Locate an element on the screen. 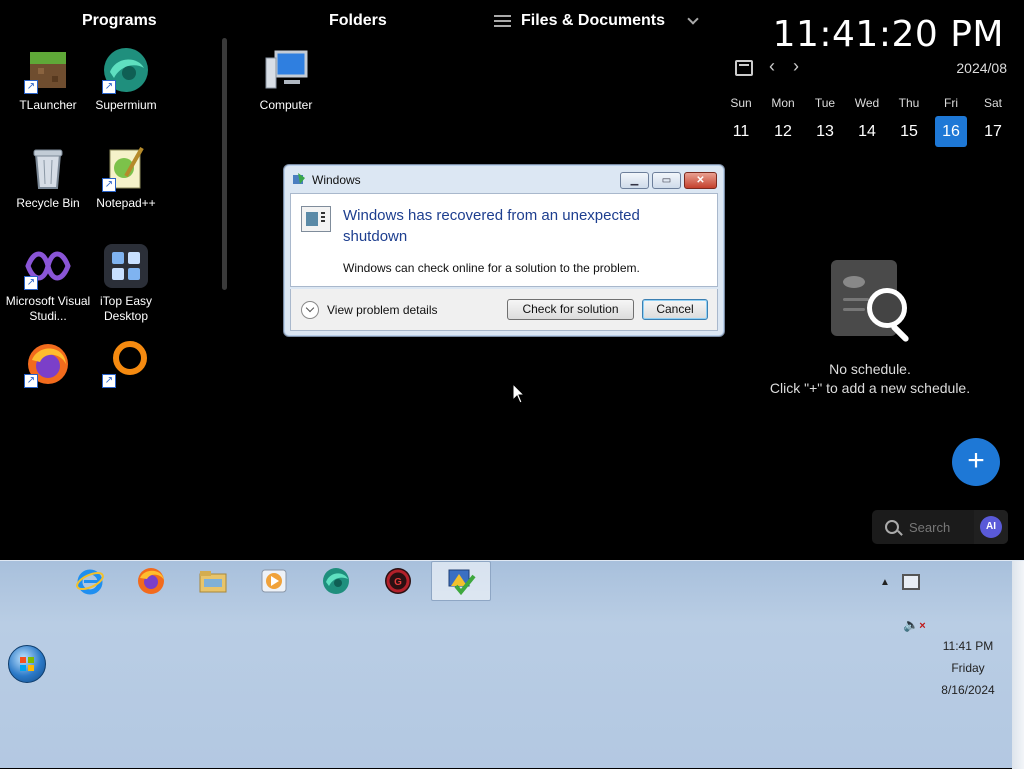  empty-schedule-hint: Click "+" to add a new schedule. is located at coordinates (870, 388).